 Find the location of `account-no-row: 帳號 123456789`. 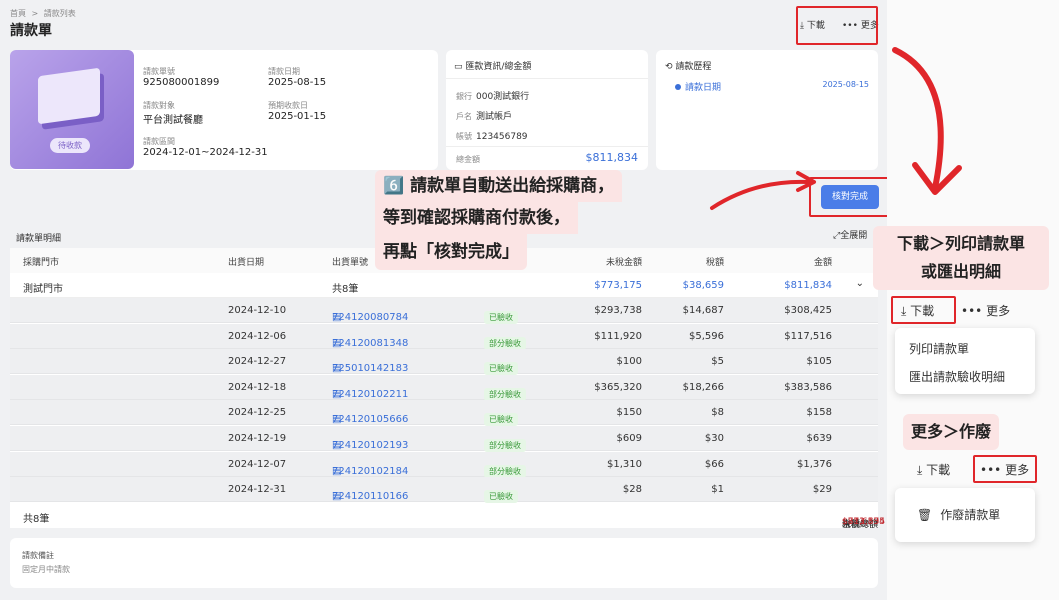

account-no-row: 帳號 123456789 is located at coordinates (492, 137).